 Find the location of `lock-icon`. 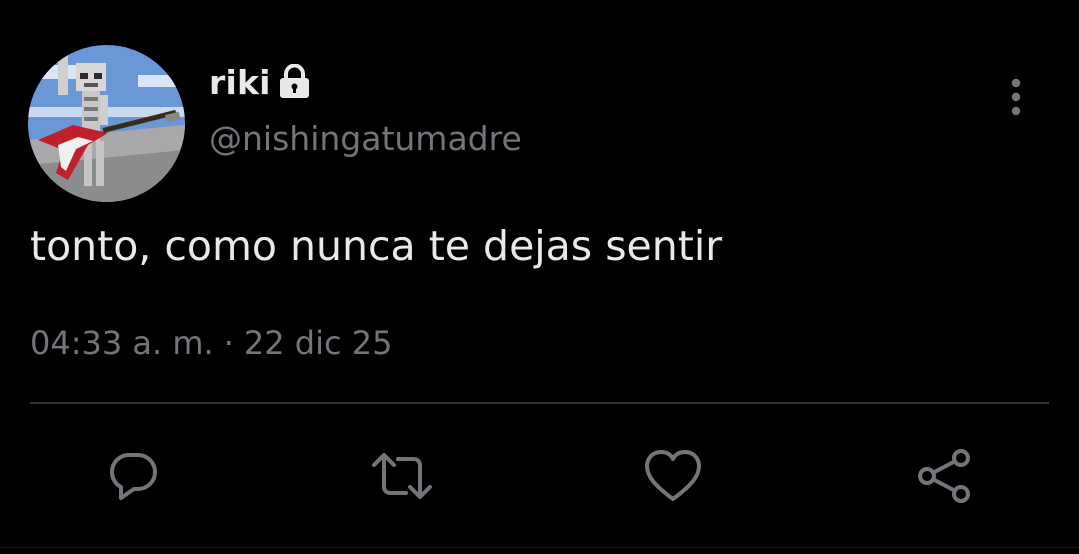

lock-icon is located at coordinates (294, 81).